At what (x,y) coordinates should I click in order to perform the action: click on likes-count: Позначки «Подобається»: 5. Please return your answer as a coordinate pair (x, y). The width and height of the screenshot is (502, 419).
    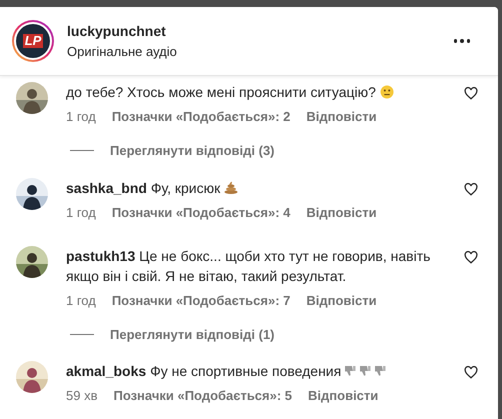
    Looking at the image, I should click on (202, 396).